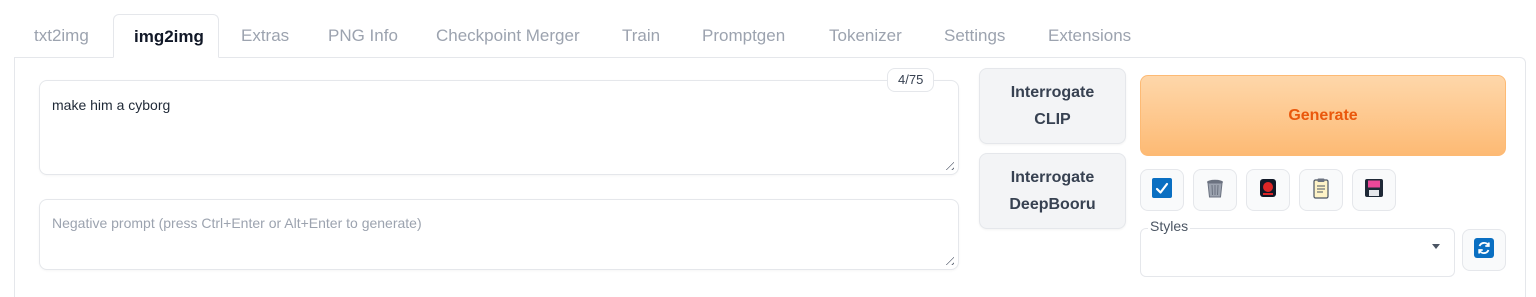 The height and width of the screenshot is (297, 1536). Describe the element at coordinates (508, 36) in the screenshot. I see `tab-checkpoint-merger: Checkpoint Merger` at that location.